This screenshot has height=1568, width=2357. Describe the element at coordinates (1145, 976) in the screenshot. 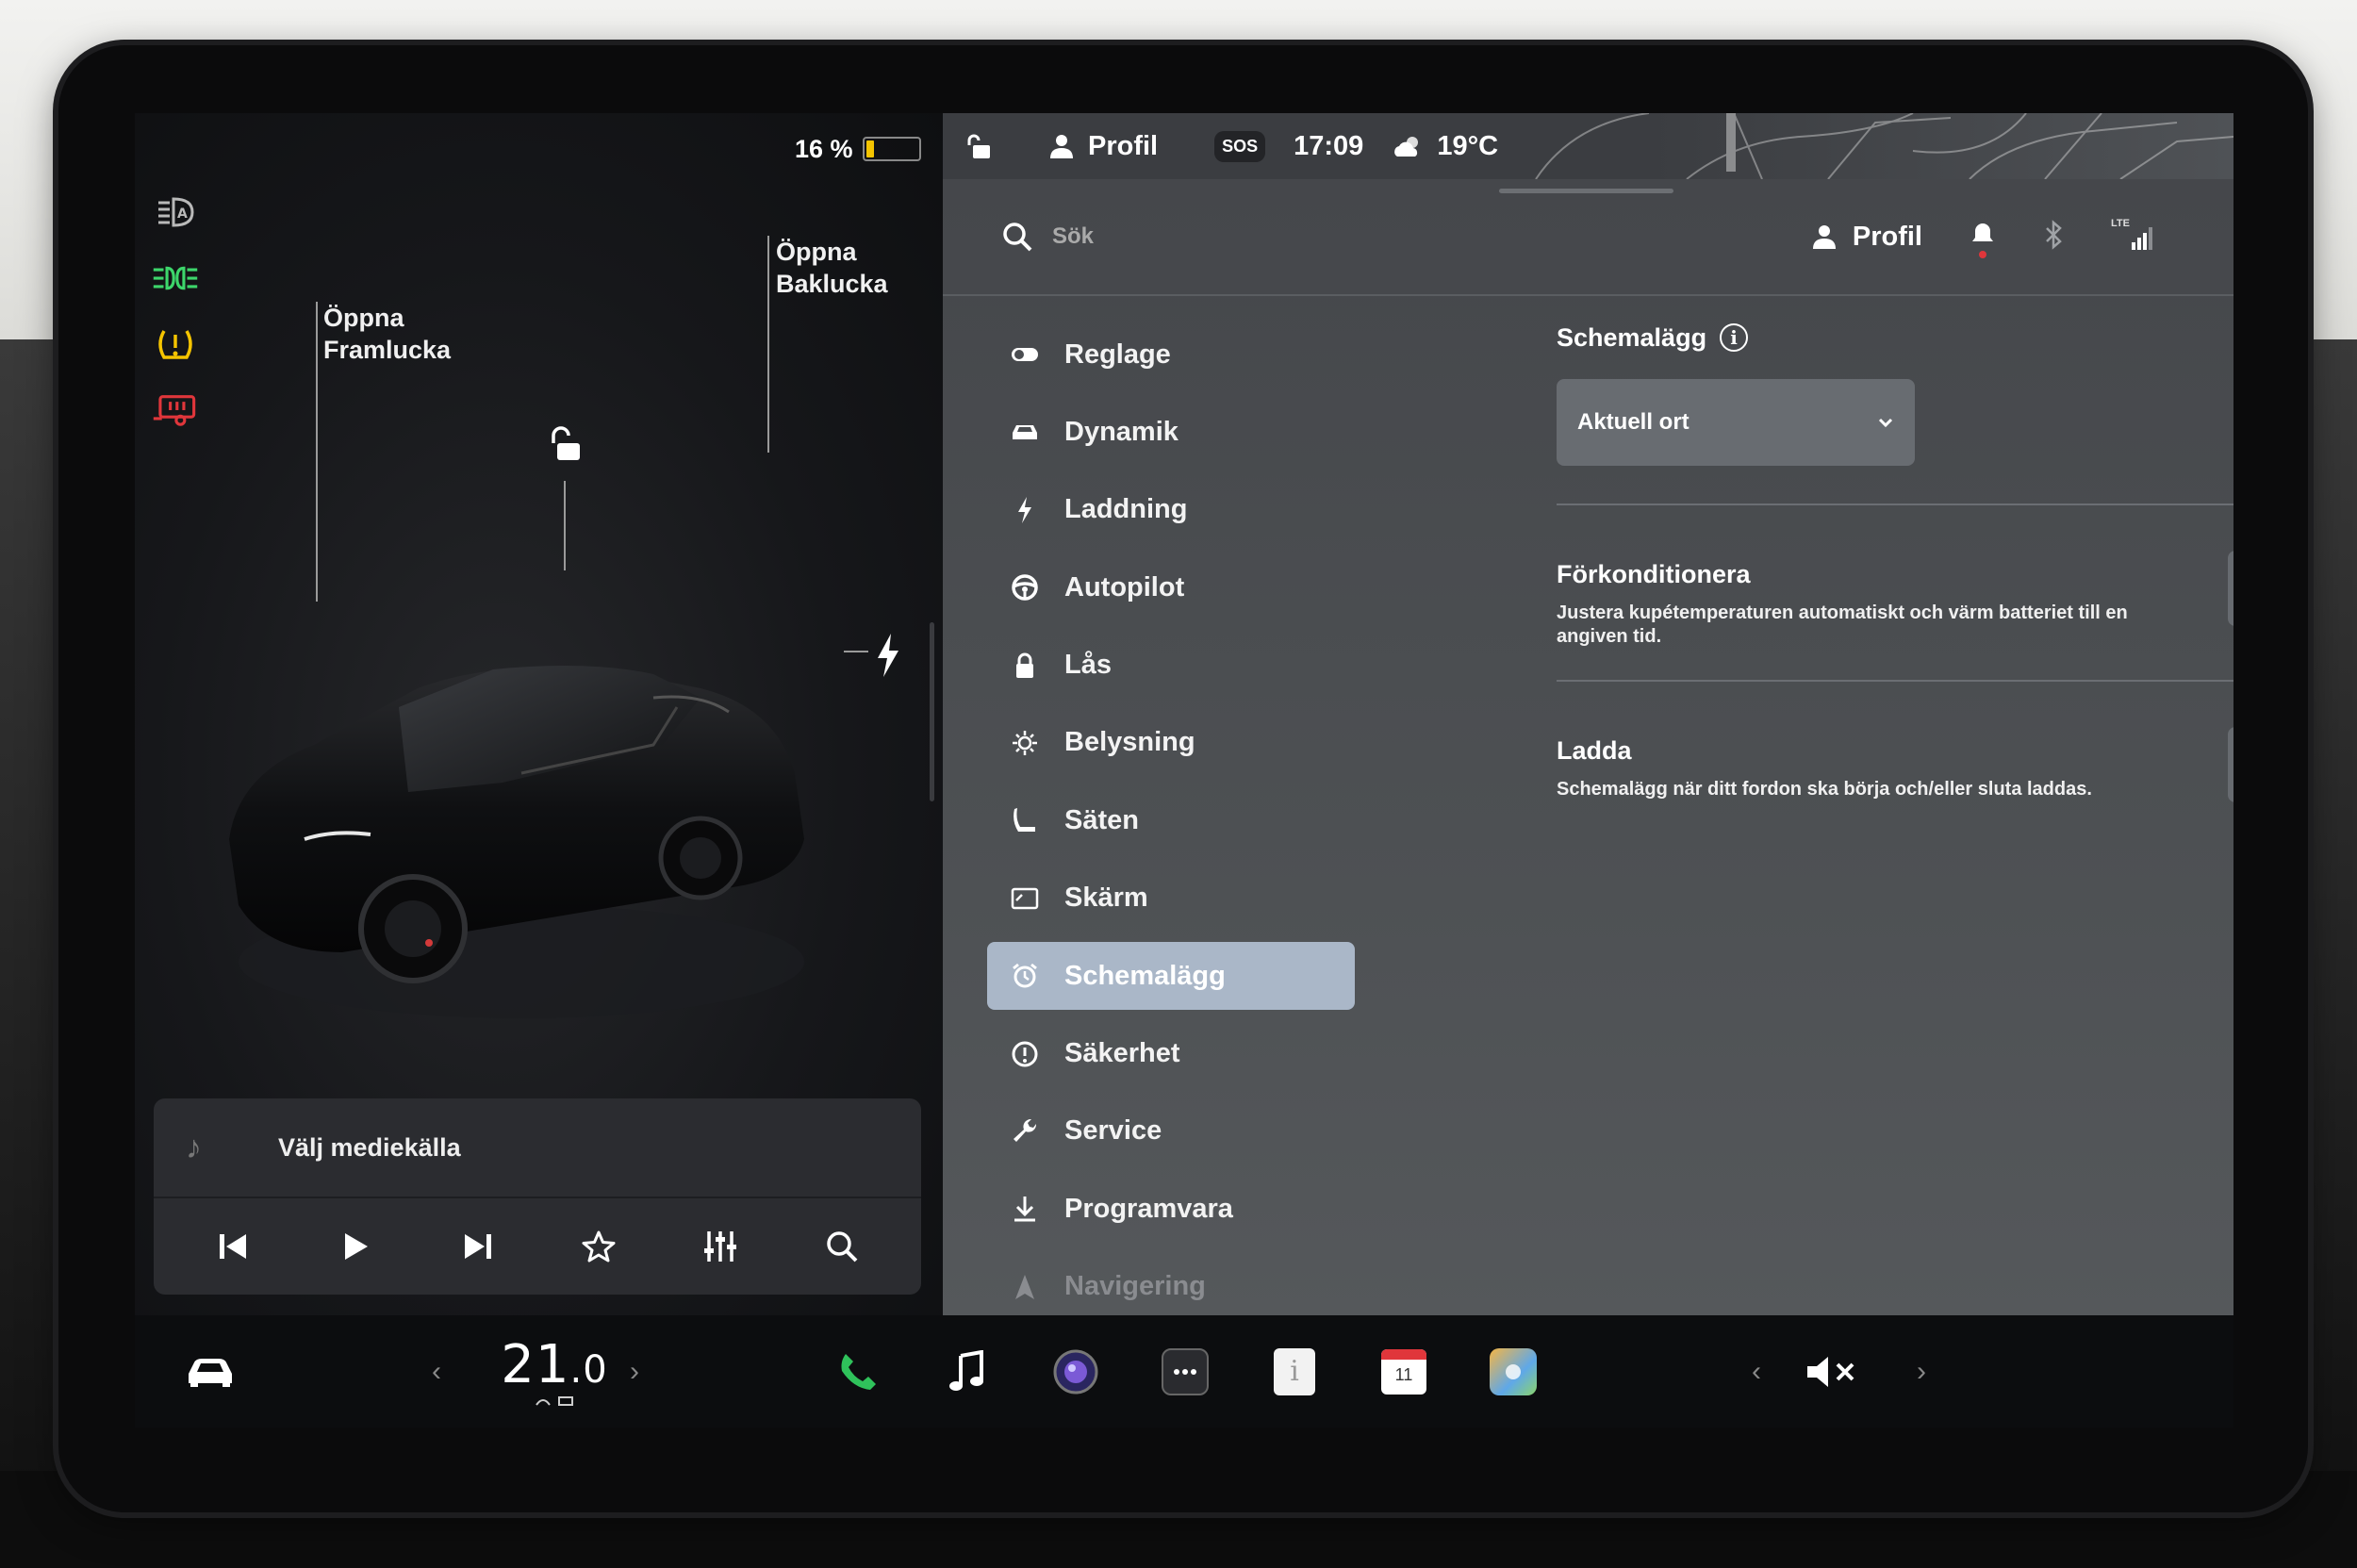

I see `nav-item-label: Schemalägg` at that location.